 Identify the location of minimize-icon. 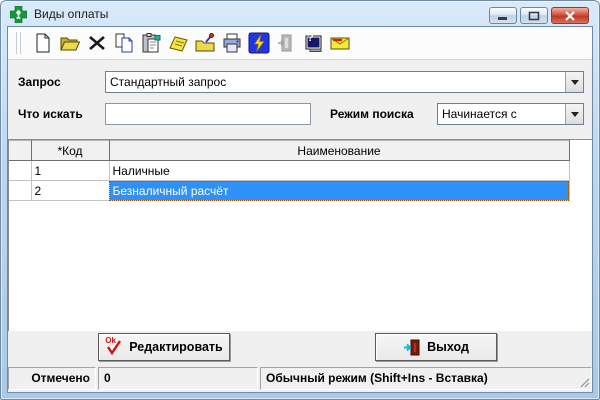
(502, 18).